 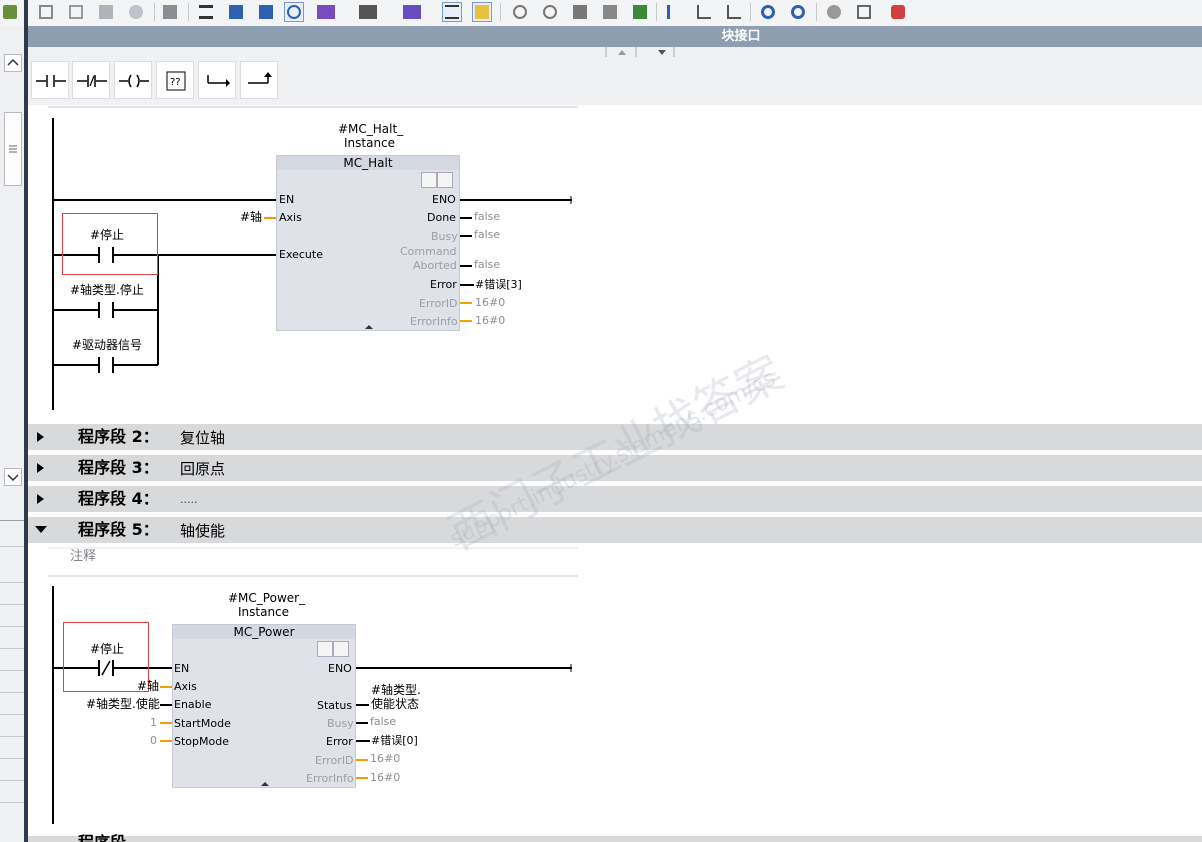 What do you see at coordinates (201, 741) in the screenshot?
I see `pin-stopmode: StopMode` at bounding box center [201, 741].